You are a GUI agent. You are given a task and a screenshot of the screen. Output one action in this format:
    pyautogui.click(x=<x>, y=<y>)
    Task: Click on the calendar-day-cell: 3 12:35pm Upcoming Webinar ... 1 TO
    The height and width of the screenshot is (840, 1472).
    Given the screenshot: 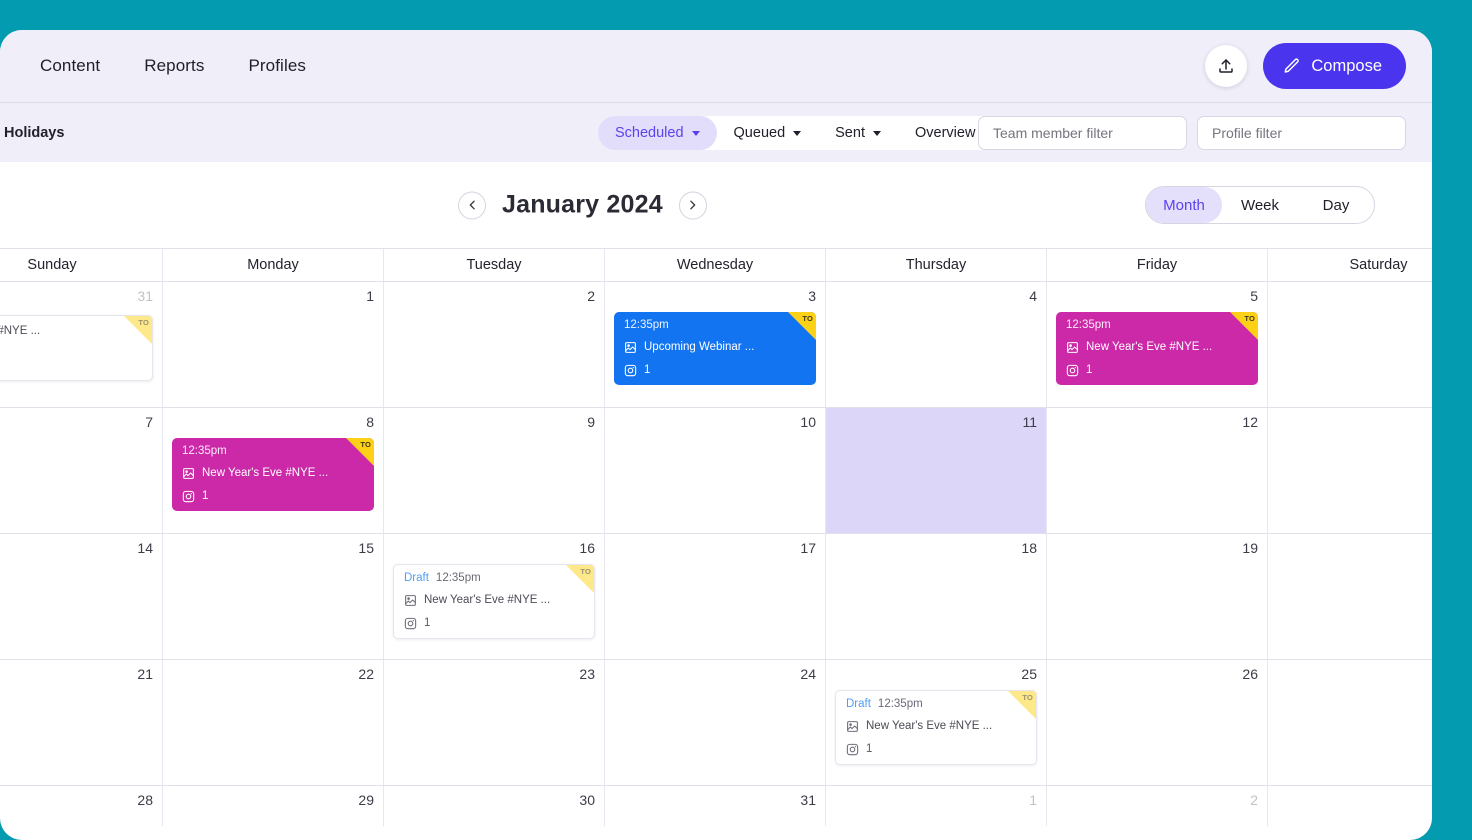 What is the action you would take?
    pyautogui.click(x=715, y=344)
    